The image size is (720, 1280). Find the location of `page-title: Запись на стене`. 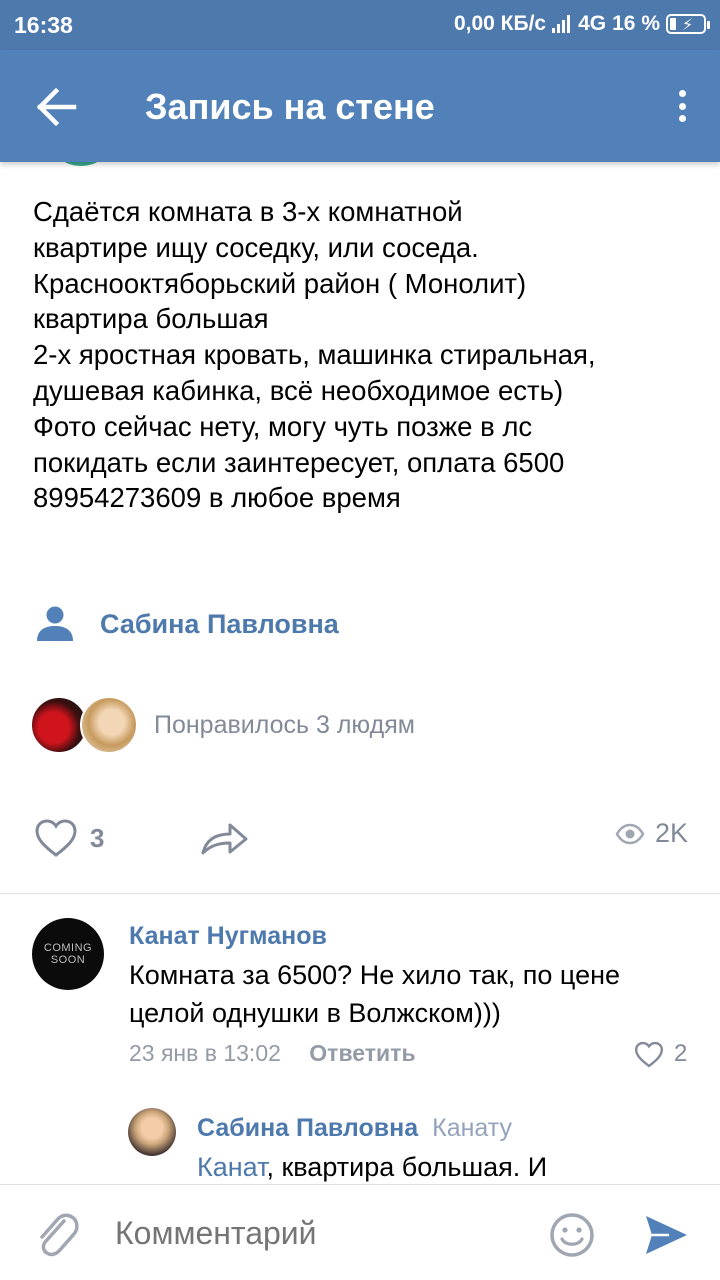

page-title: Запись на стене is located at coordinates (290, 106).